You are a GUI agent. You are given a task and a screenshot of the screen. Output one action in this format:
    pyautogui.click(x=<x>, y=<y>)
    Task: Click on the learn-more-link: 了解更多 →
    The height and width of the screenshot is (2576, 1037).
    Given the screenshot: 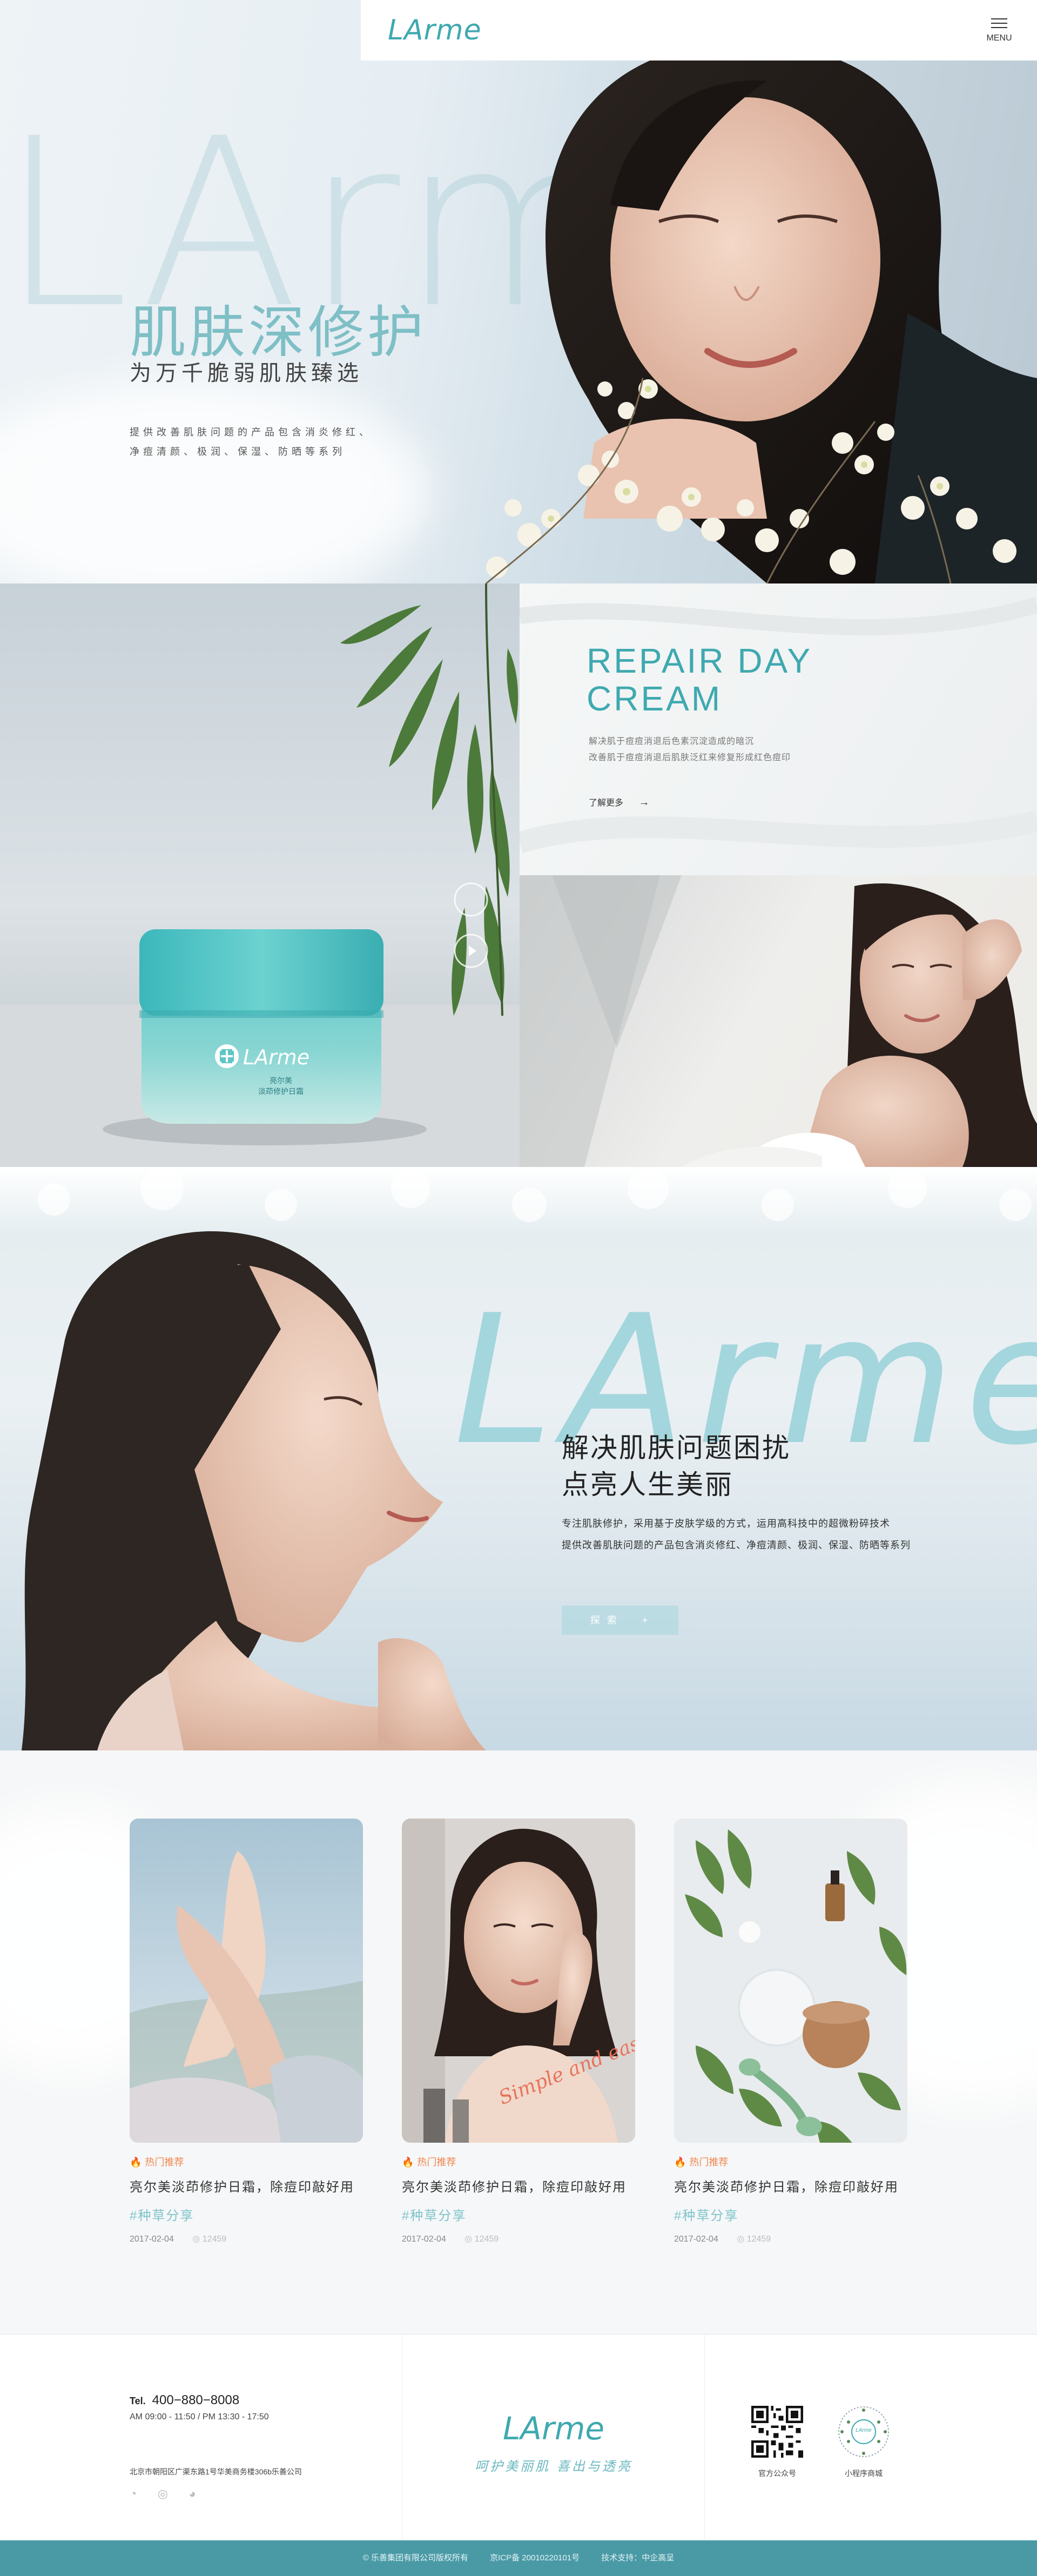 What is the action you would take?
    pyautogui.click(x=619, y=802)
    